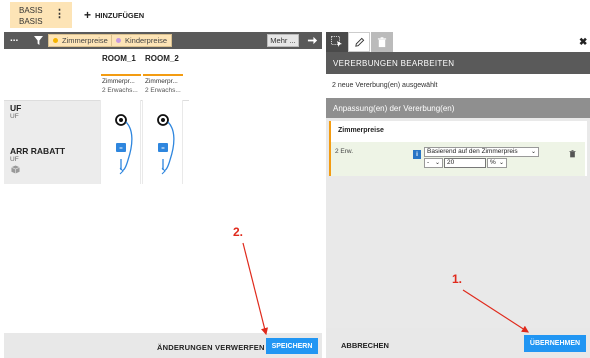 This screenshot has width=590, height=358. I want to click on arrow-to-save, so click(255, 289).